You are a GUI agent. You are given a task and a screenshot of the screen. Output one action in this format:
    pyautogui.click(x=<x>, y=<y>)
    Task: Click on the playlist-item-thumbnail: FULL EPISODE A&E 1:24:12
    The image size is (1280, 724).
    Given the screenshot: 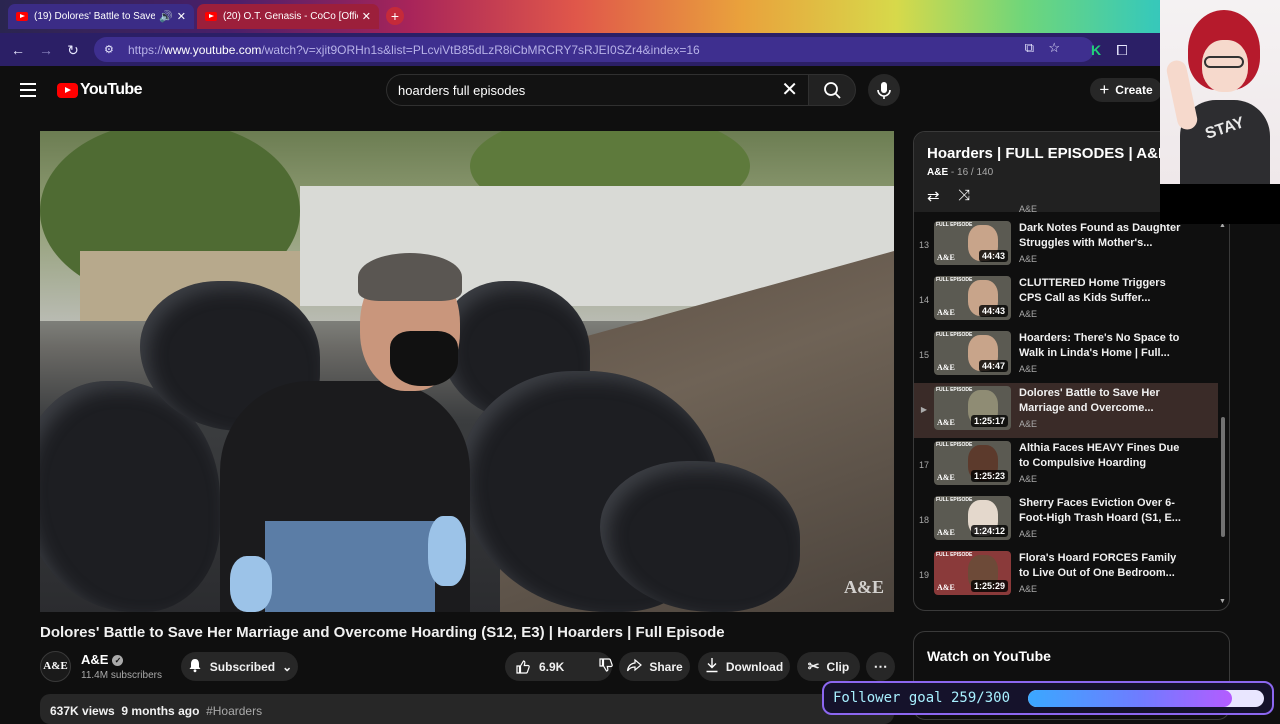 What is the action you would take?
    pyautogui.click(x=972, y=518)
    